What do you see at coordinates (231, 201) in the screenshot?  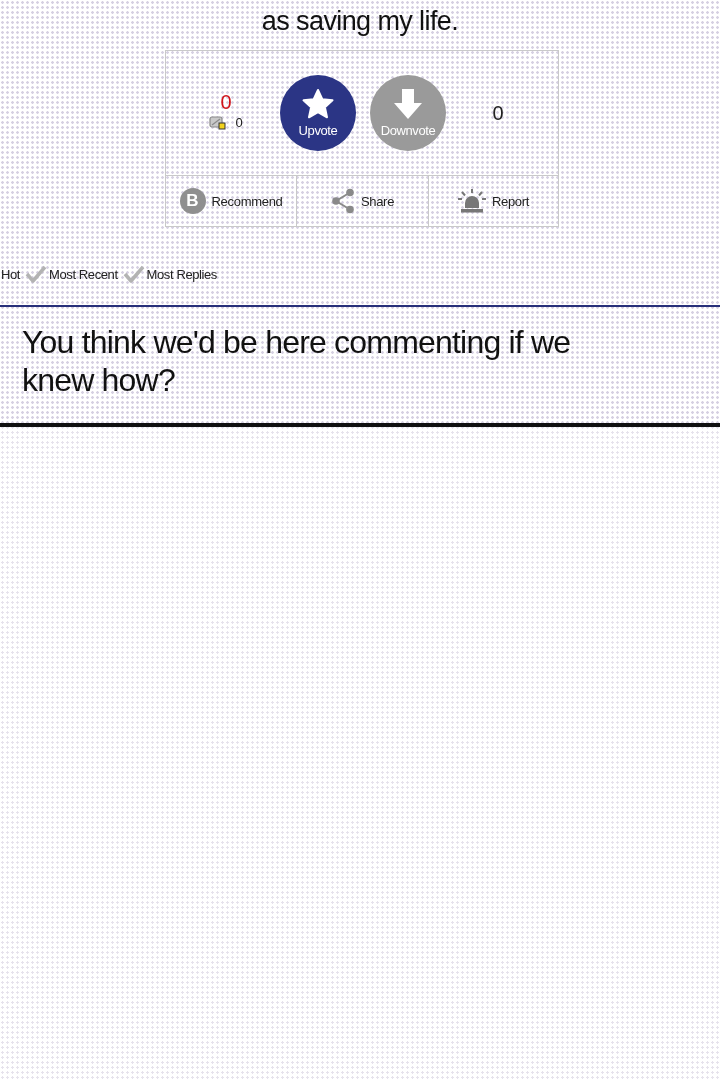 I see `recommend-button: B Recommend` at bounding box center [231, 201].